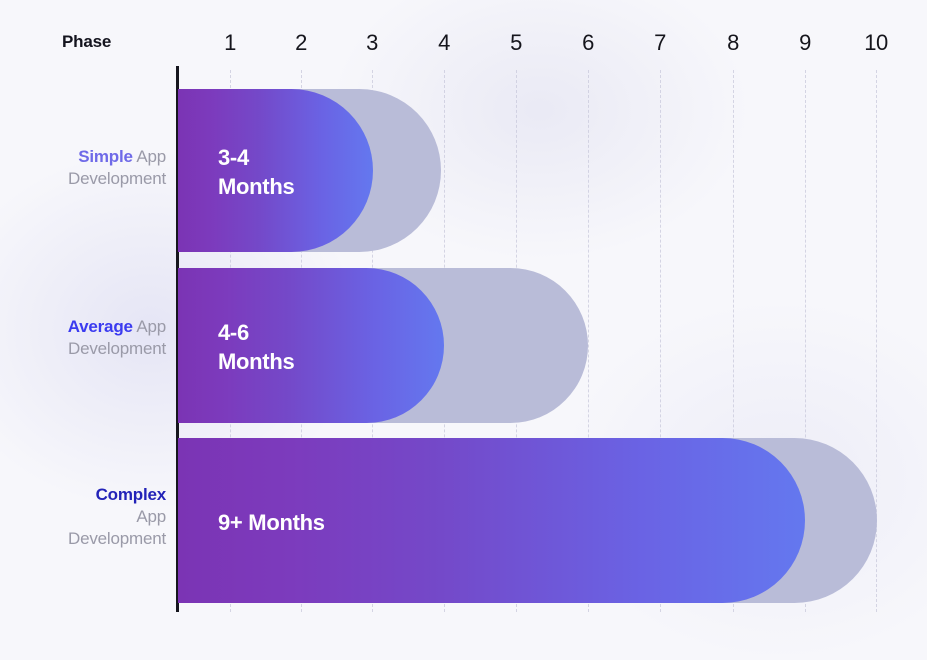 The width and height of the screenshot is (927, 660). Describe the element at coordinates (733, 42) in the screenshot. I see `axis-tick-8: 8` at that location.